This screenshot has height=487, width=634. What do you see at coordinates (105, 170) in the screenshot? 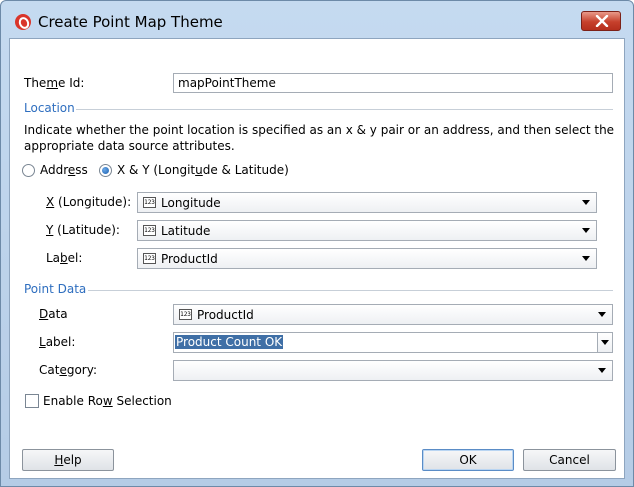
I see `xy-radio` at bounding box center [105, 170].